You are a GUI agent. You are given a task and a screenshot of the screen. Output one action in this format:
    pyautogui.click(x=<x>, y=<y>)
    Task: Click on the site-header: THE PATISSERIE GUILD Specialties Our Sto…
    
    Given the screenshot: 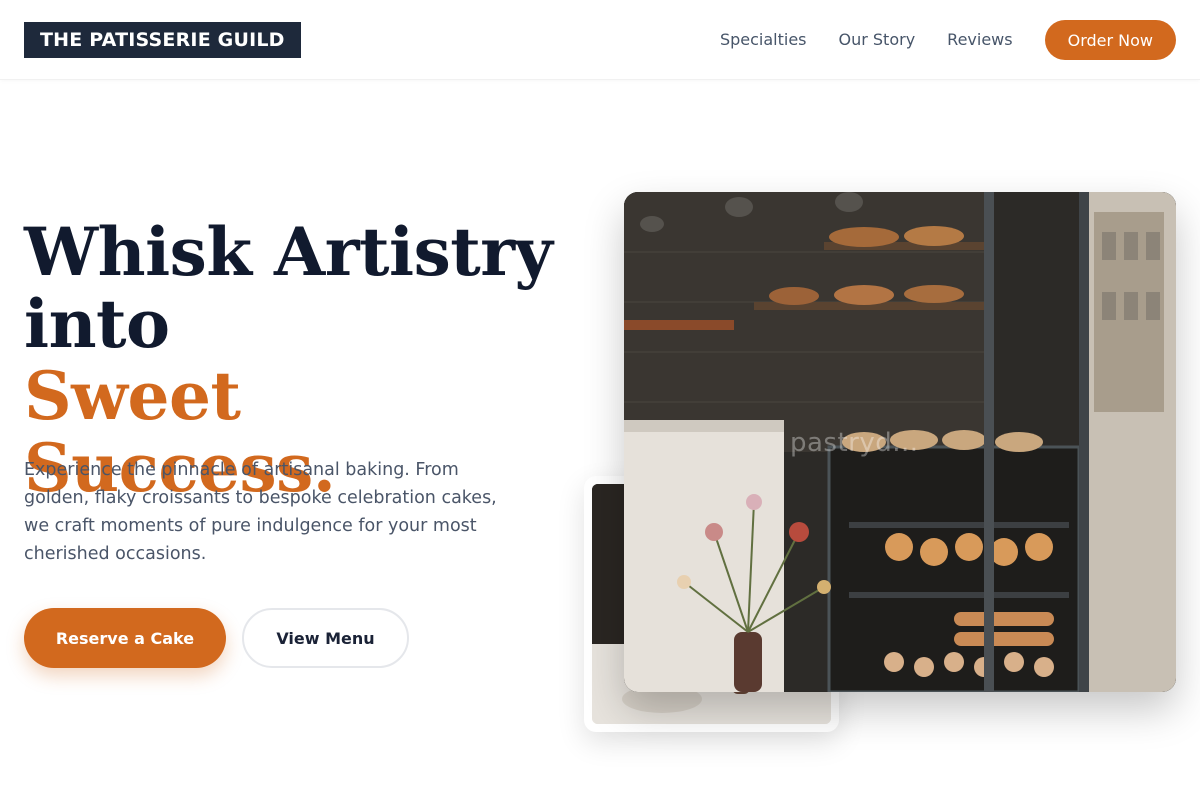 What is the action you would take?
    pyautogui.click(x=600, y=40)
    